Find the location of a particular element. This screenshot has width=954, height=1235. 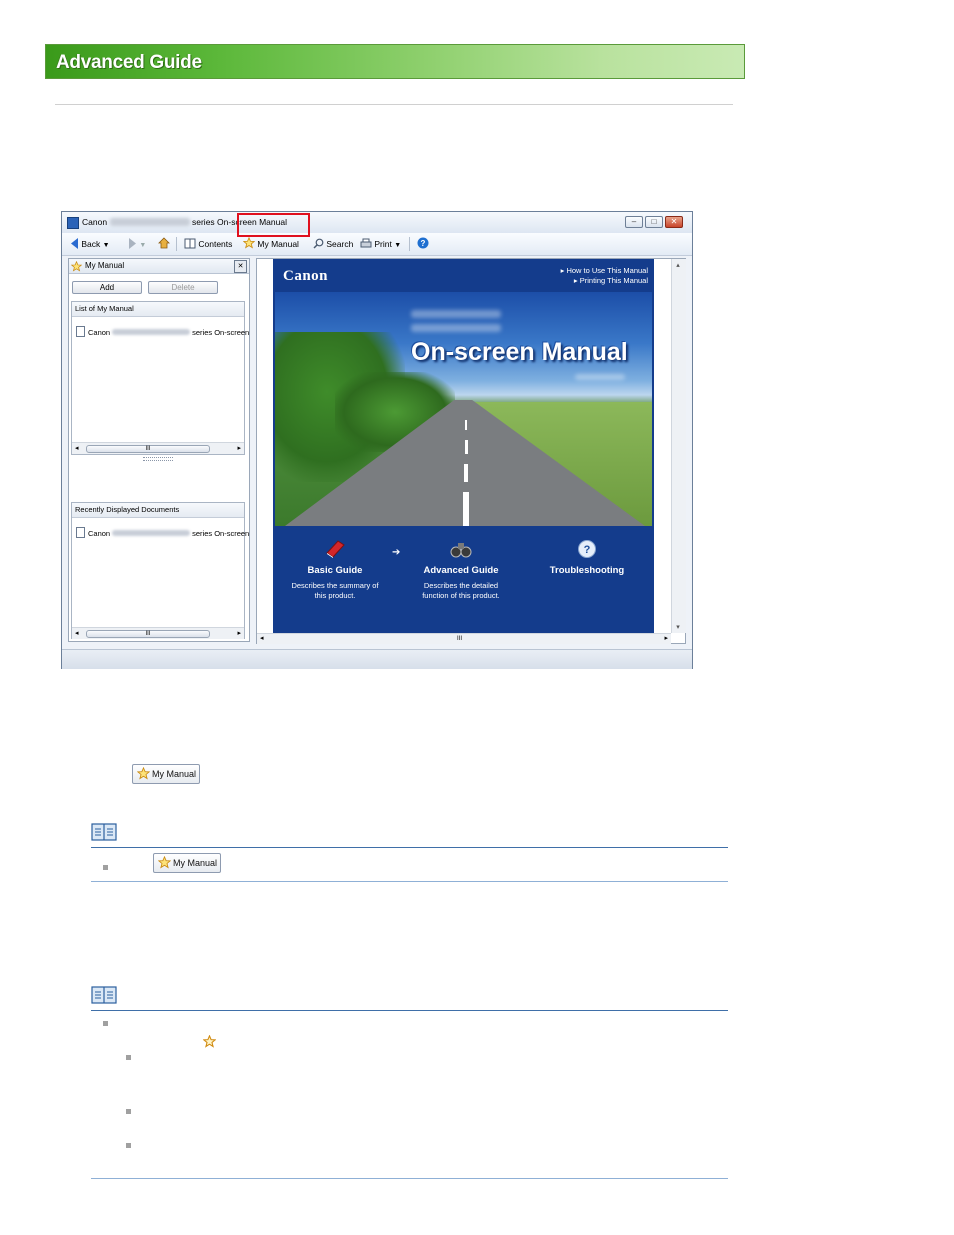

app-icon is located at coordinates (73, 223).